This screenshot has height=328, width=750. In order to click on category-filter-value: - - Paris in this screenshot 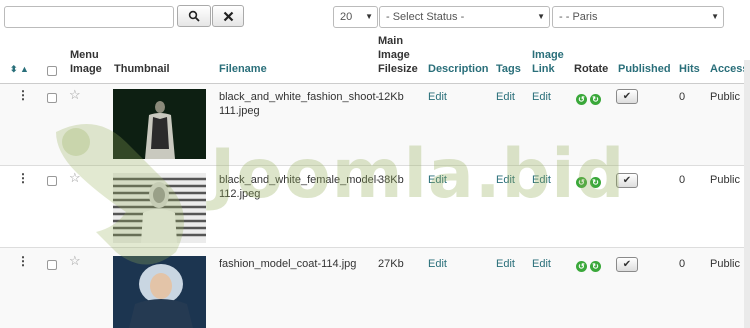, I will do `click(578, 17)`.